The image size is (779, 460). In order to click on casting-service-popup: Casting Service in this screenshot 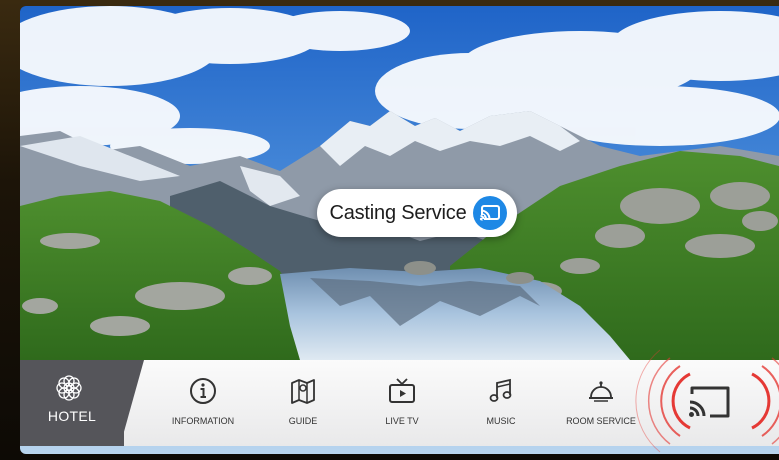, I will do `click(417, 213)`.